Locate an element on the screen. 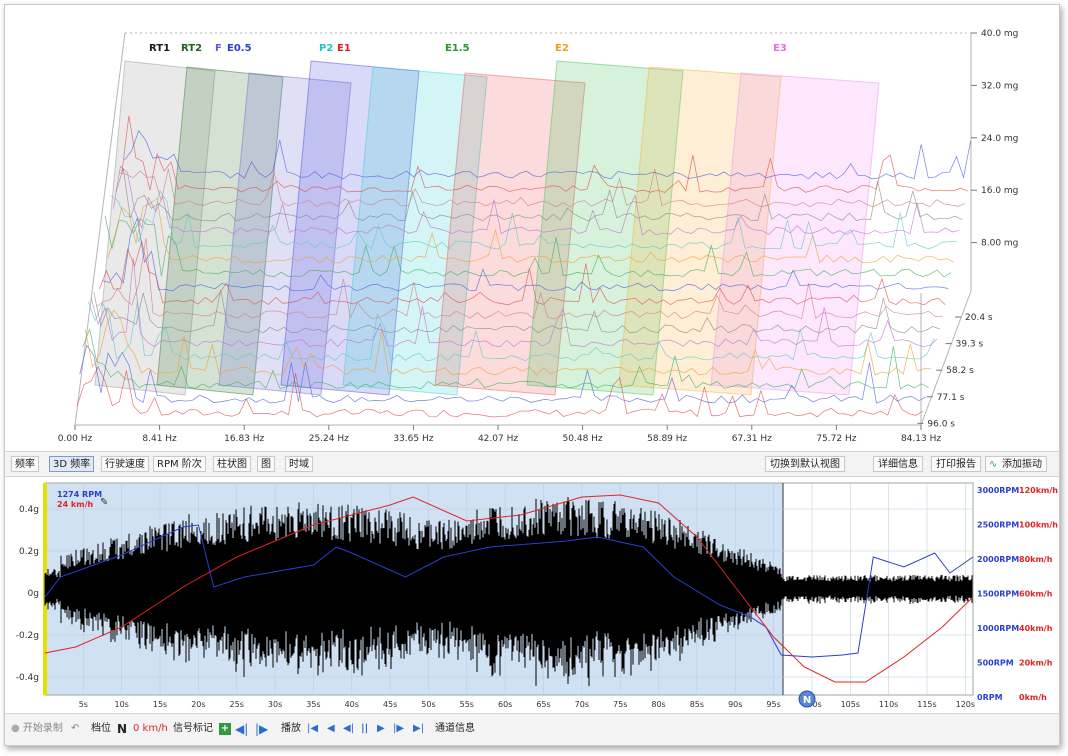 This screenshot has height=756, width=1068. order-label: P2 is located at coordinates (326, 48).